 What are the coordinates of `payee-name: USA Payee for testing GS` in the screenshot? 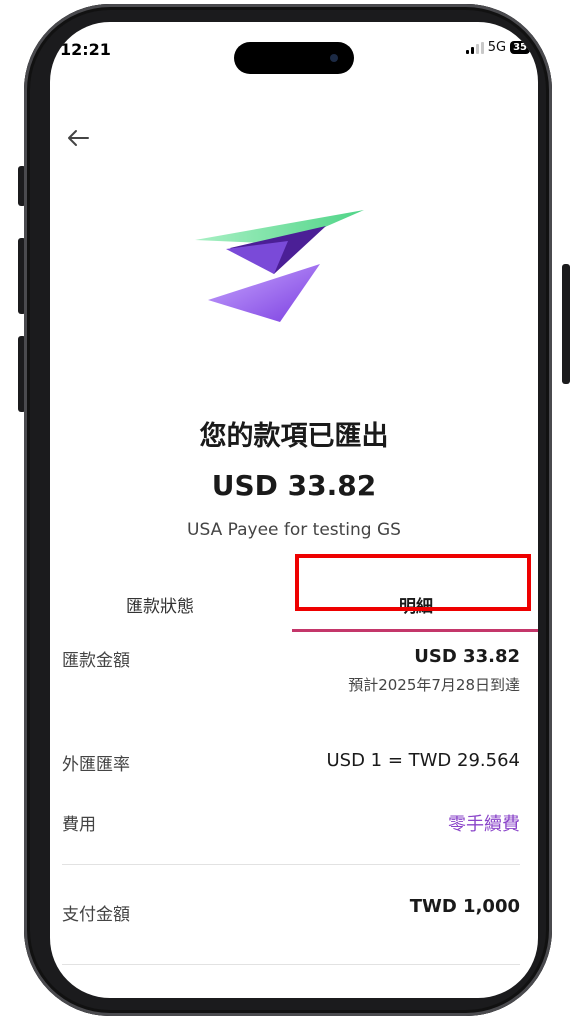 It's located at (294, 530).